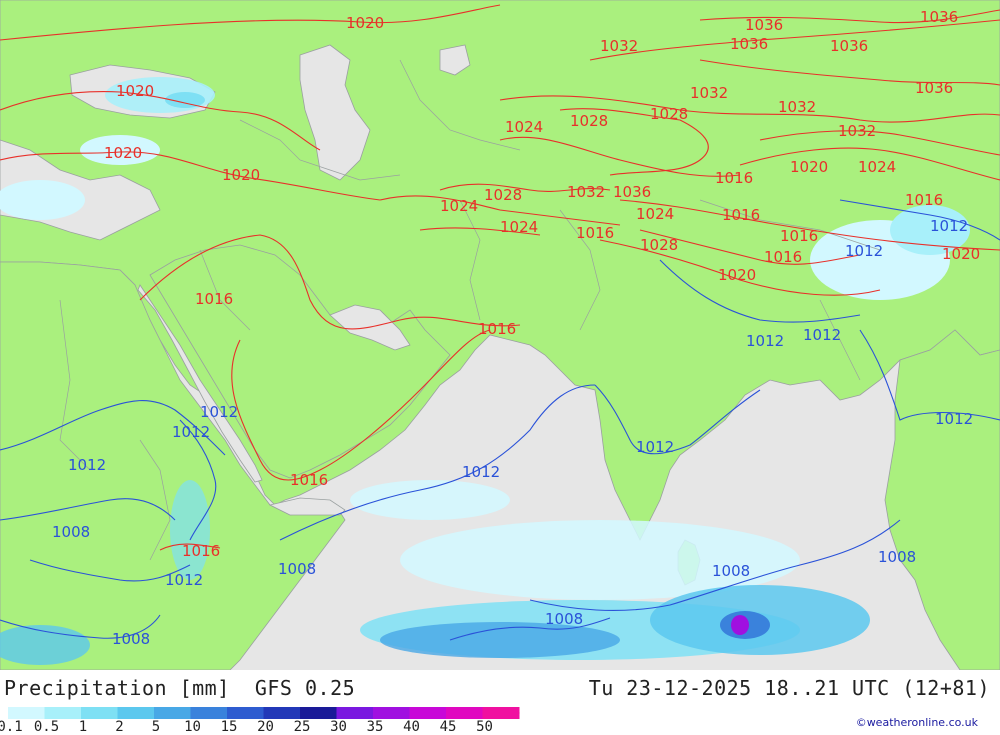 The image size is (1000, 735). I want to click on precipitation-legend-bar, so click(264, 713).